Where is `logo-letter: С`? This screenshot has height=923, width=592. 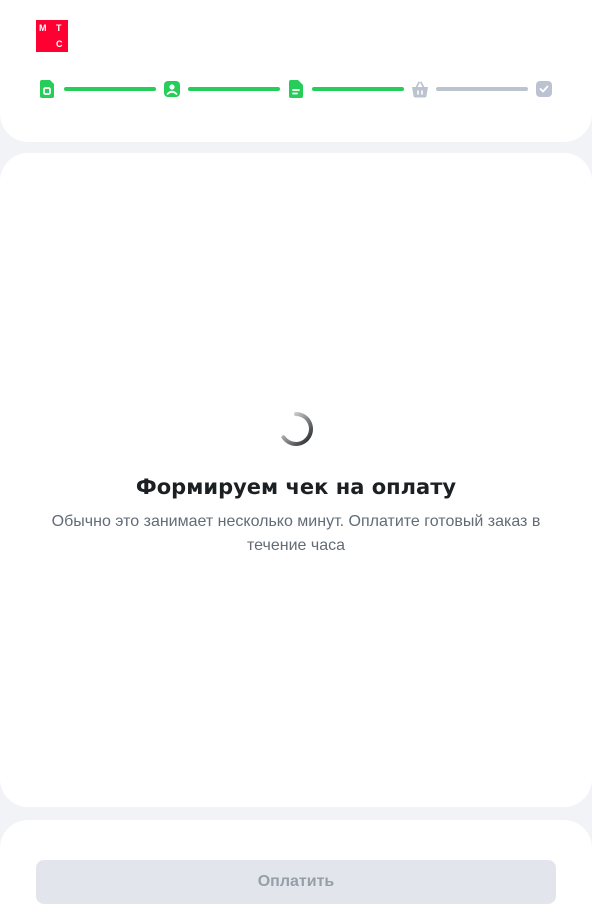 logo-letter: С is located at coordinates (59, 44).